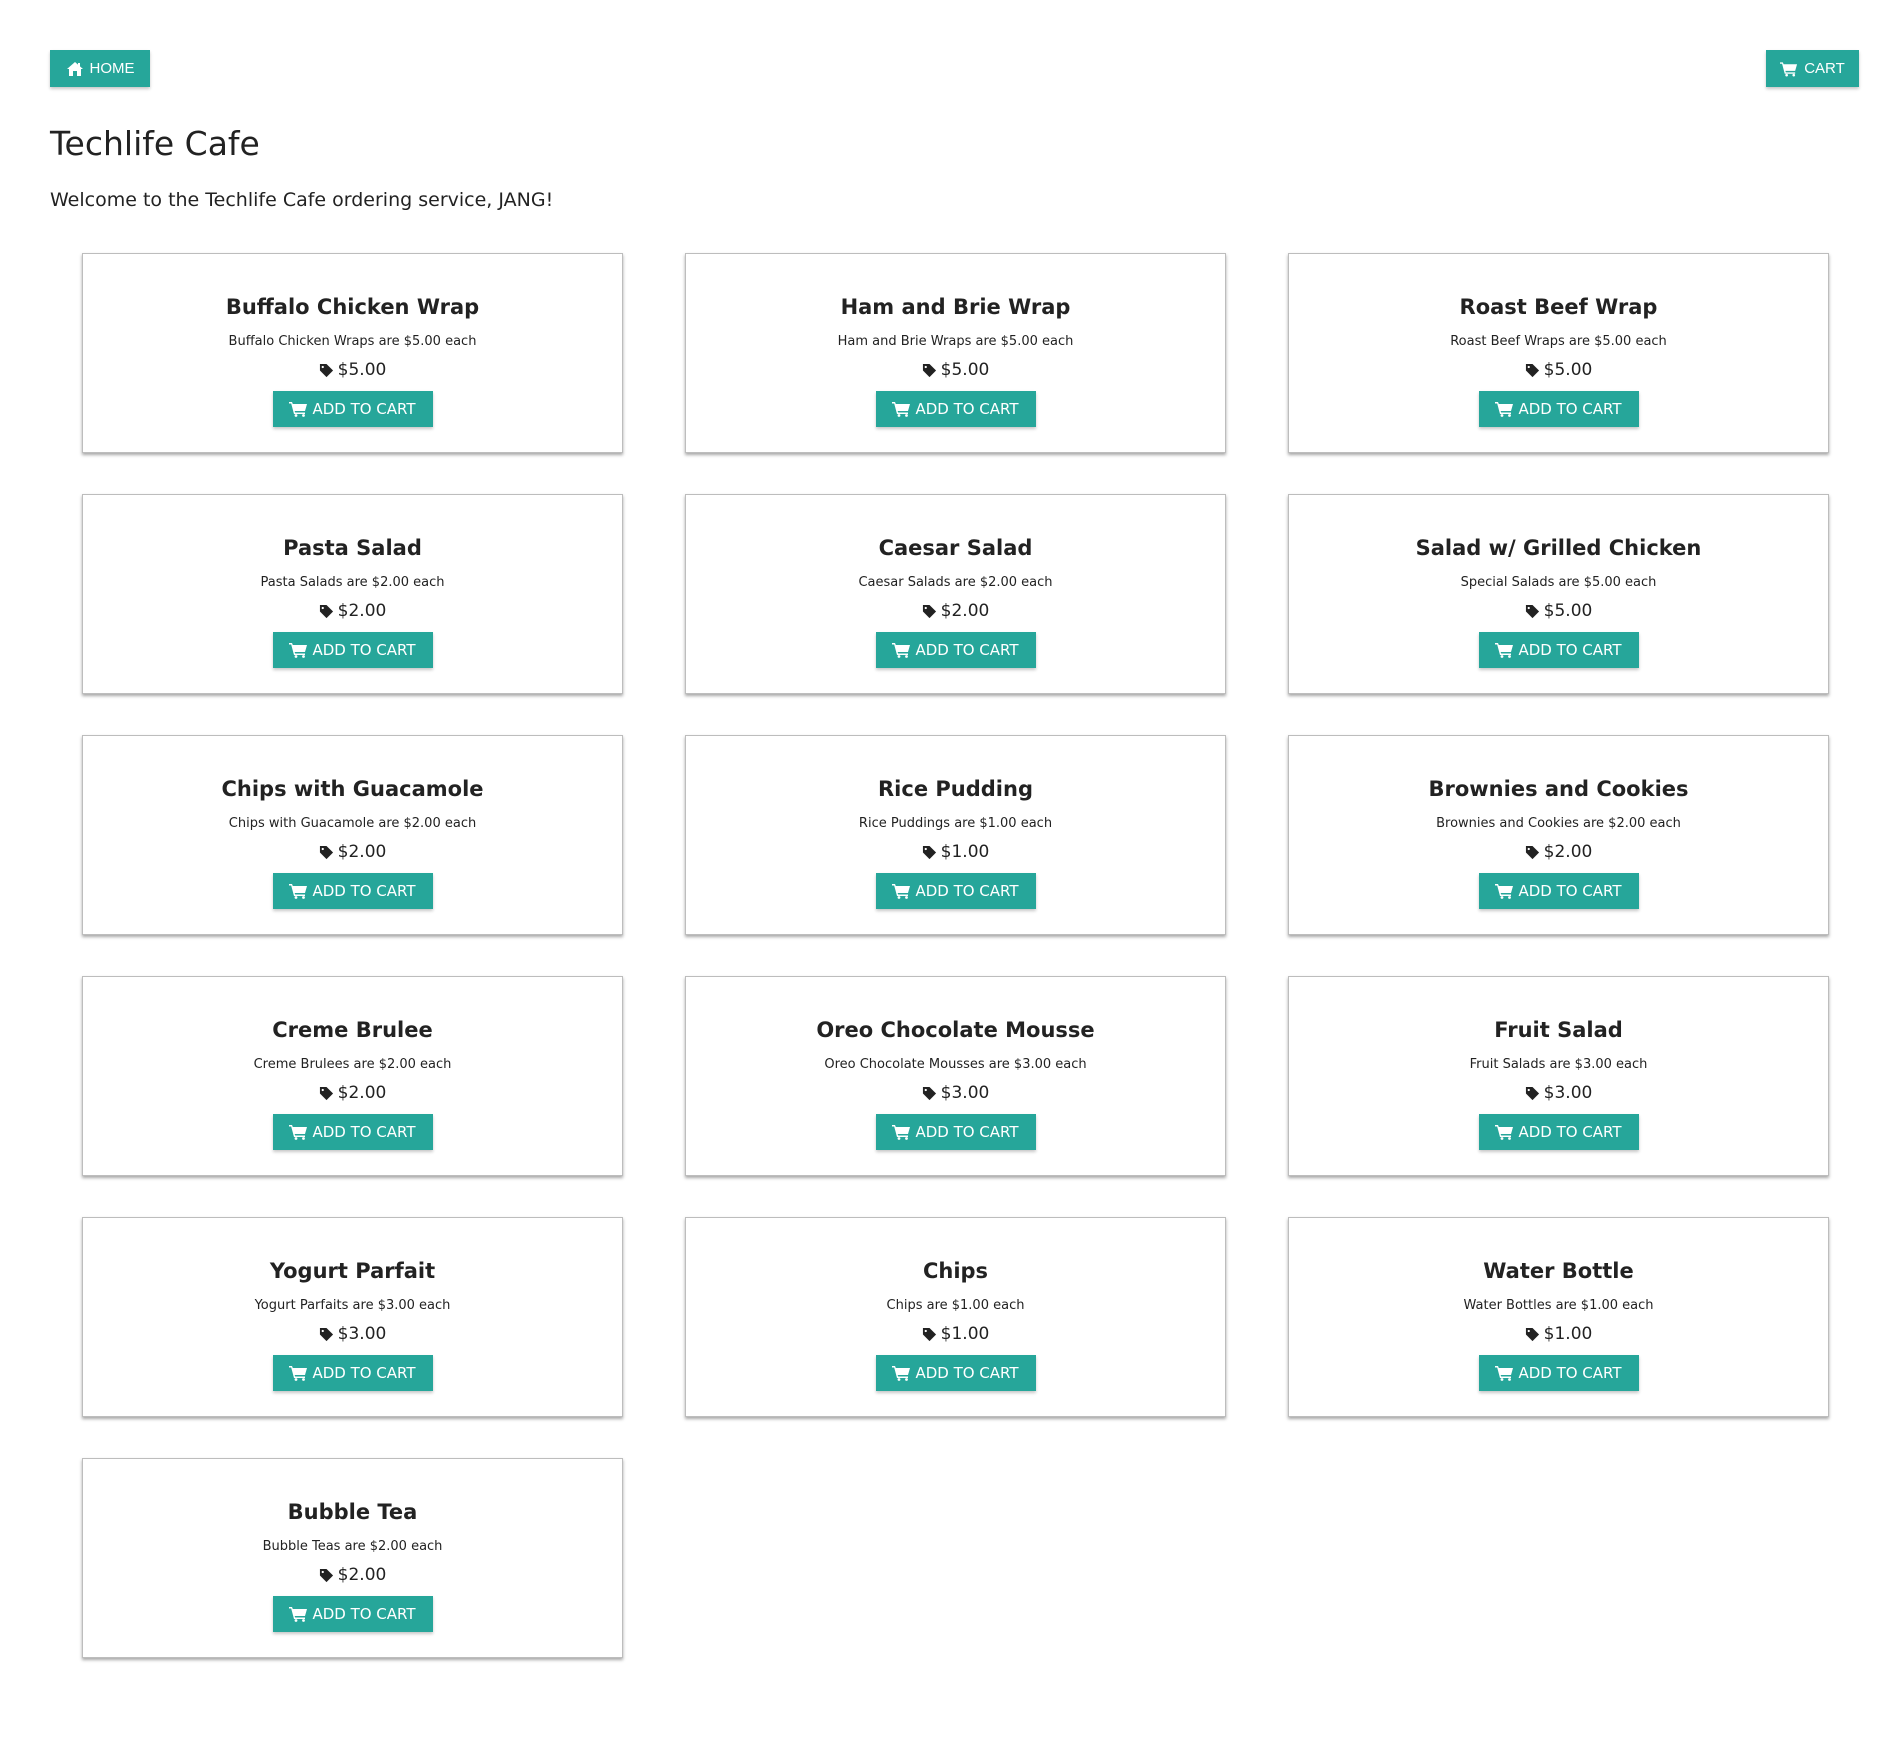  What do you see at coordinates (955, 307) in the screenshot?
I see `item-name: Ham and Brie Wrap` at bounding box center [955, 307].